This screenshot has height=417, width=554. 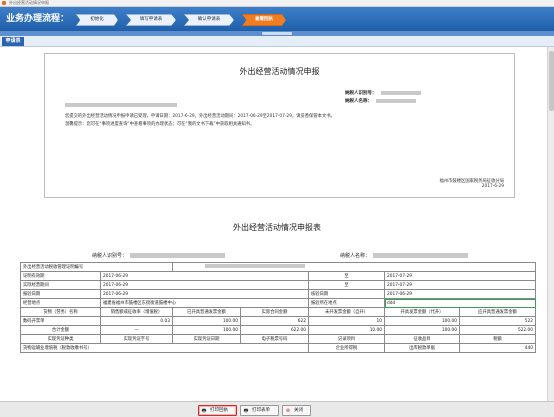 What do you see at coordinates (60, 330) in the screenshot?
I see `total-label: 合计金额` at bounding box center [60, 330].